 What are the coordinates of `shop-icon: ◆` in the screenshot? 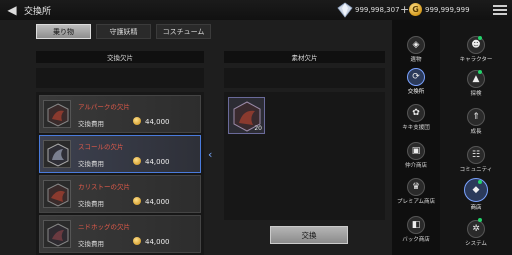 It's located at (476, 190).